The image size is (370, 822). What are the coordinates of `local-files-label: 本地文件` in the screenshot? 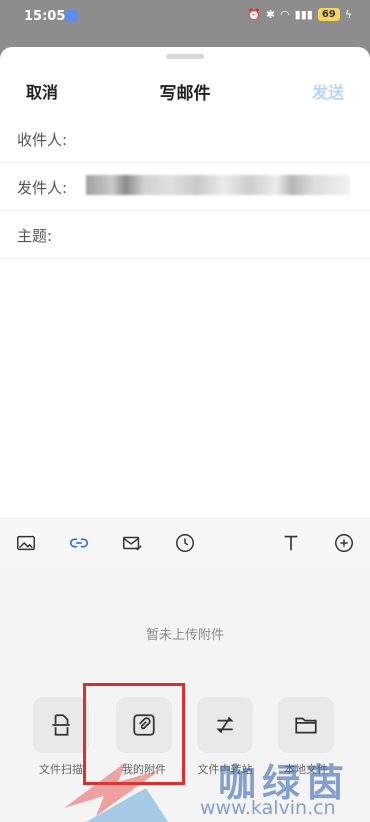 It's located at (306, 769).